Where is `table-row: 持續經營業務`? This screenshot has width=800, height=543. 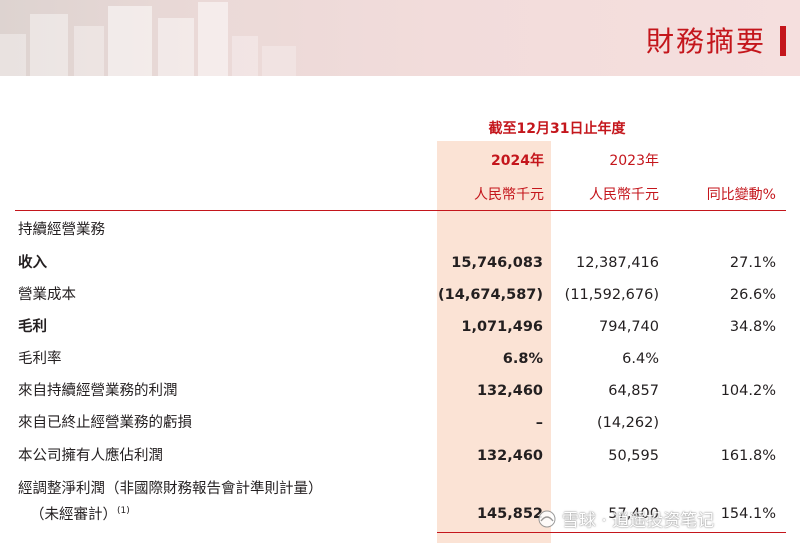
table-row: 持續經營業務 is located at coordinates (400, 230).